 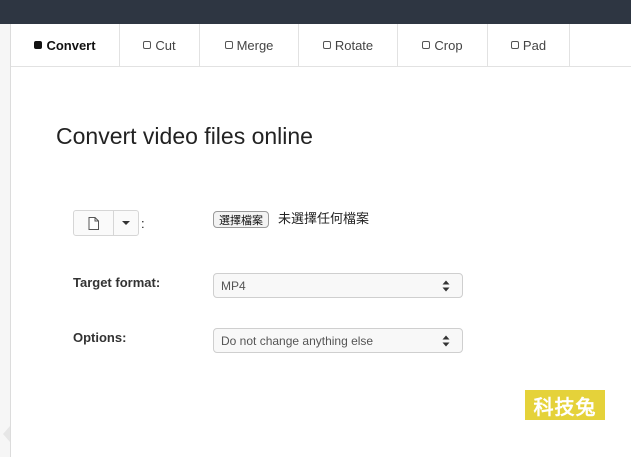 I want to click on source-file-button, so click(x=94, y=223).